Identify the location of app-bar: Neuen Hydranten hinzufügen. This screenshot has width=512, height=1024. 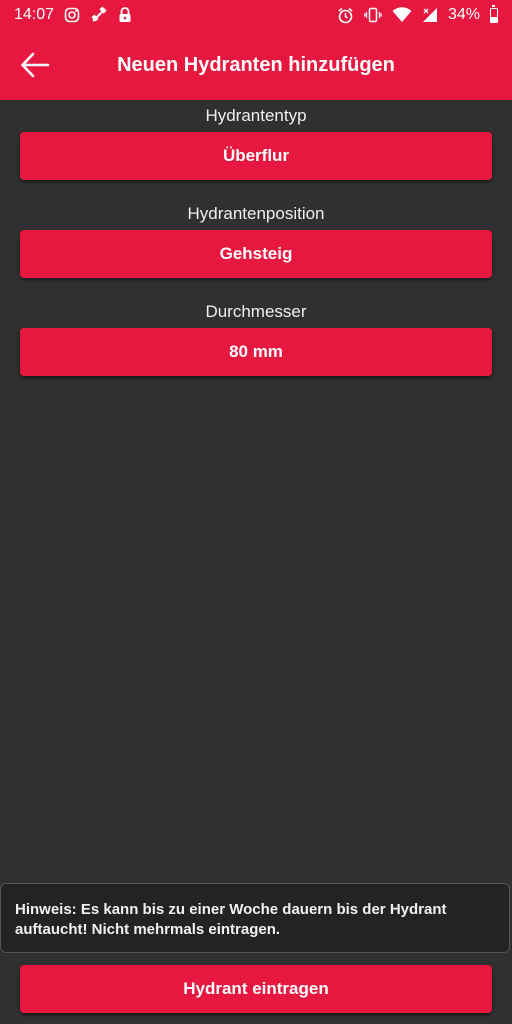
(256, 65).